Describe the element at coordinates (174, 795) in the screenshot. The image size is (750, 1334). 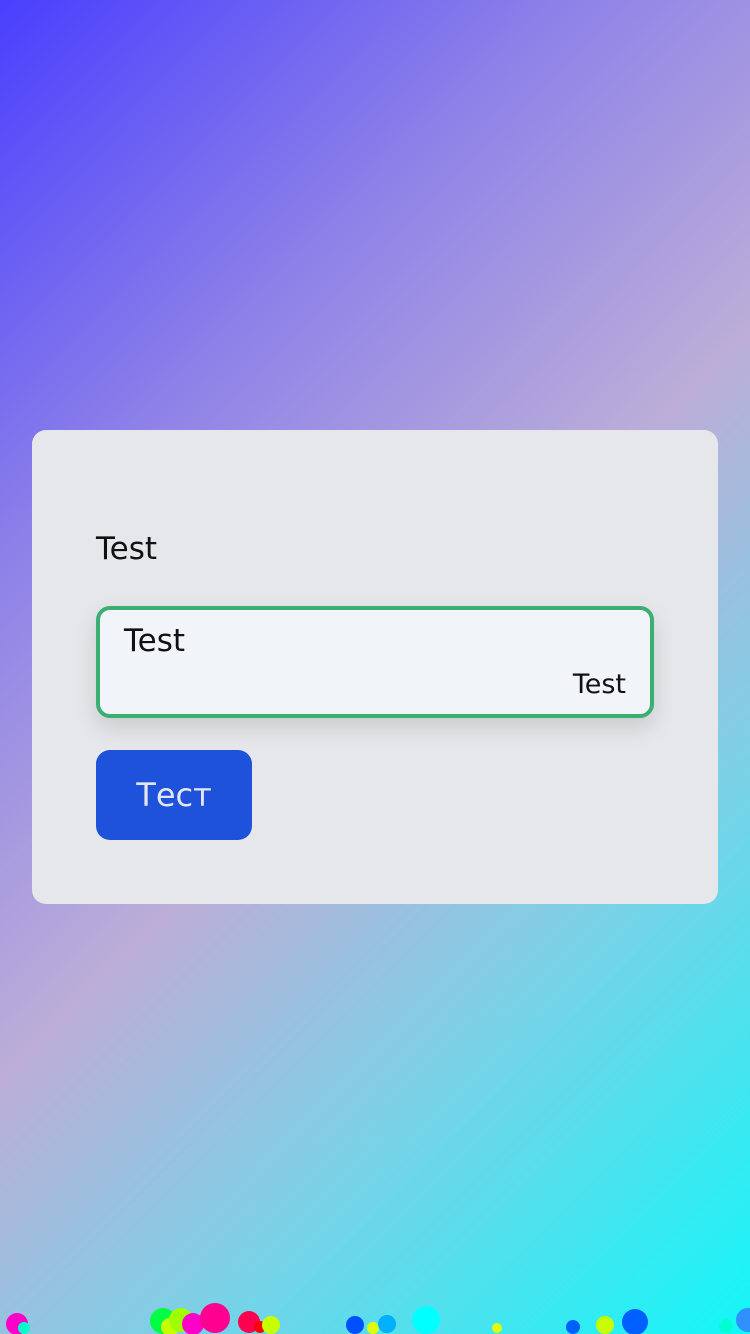
I see `submit-button: Тест` at that location.